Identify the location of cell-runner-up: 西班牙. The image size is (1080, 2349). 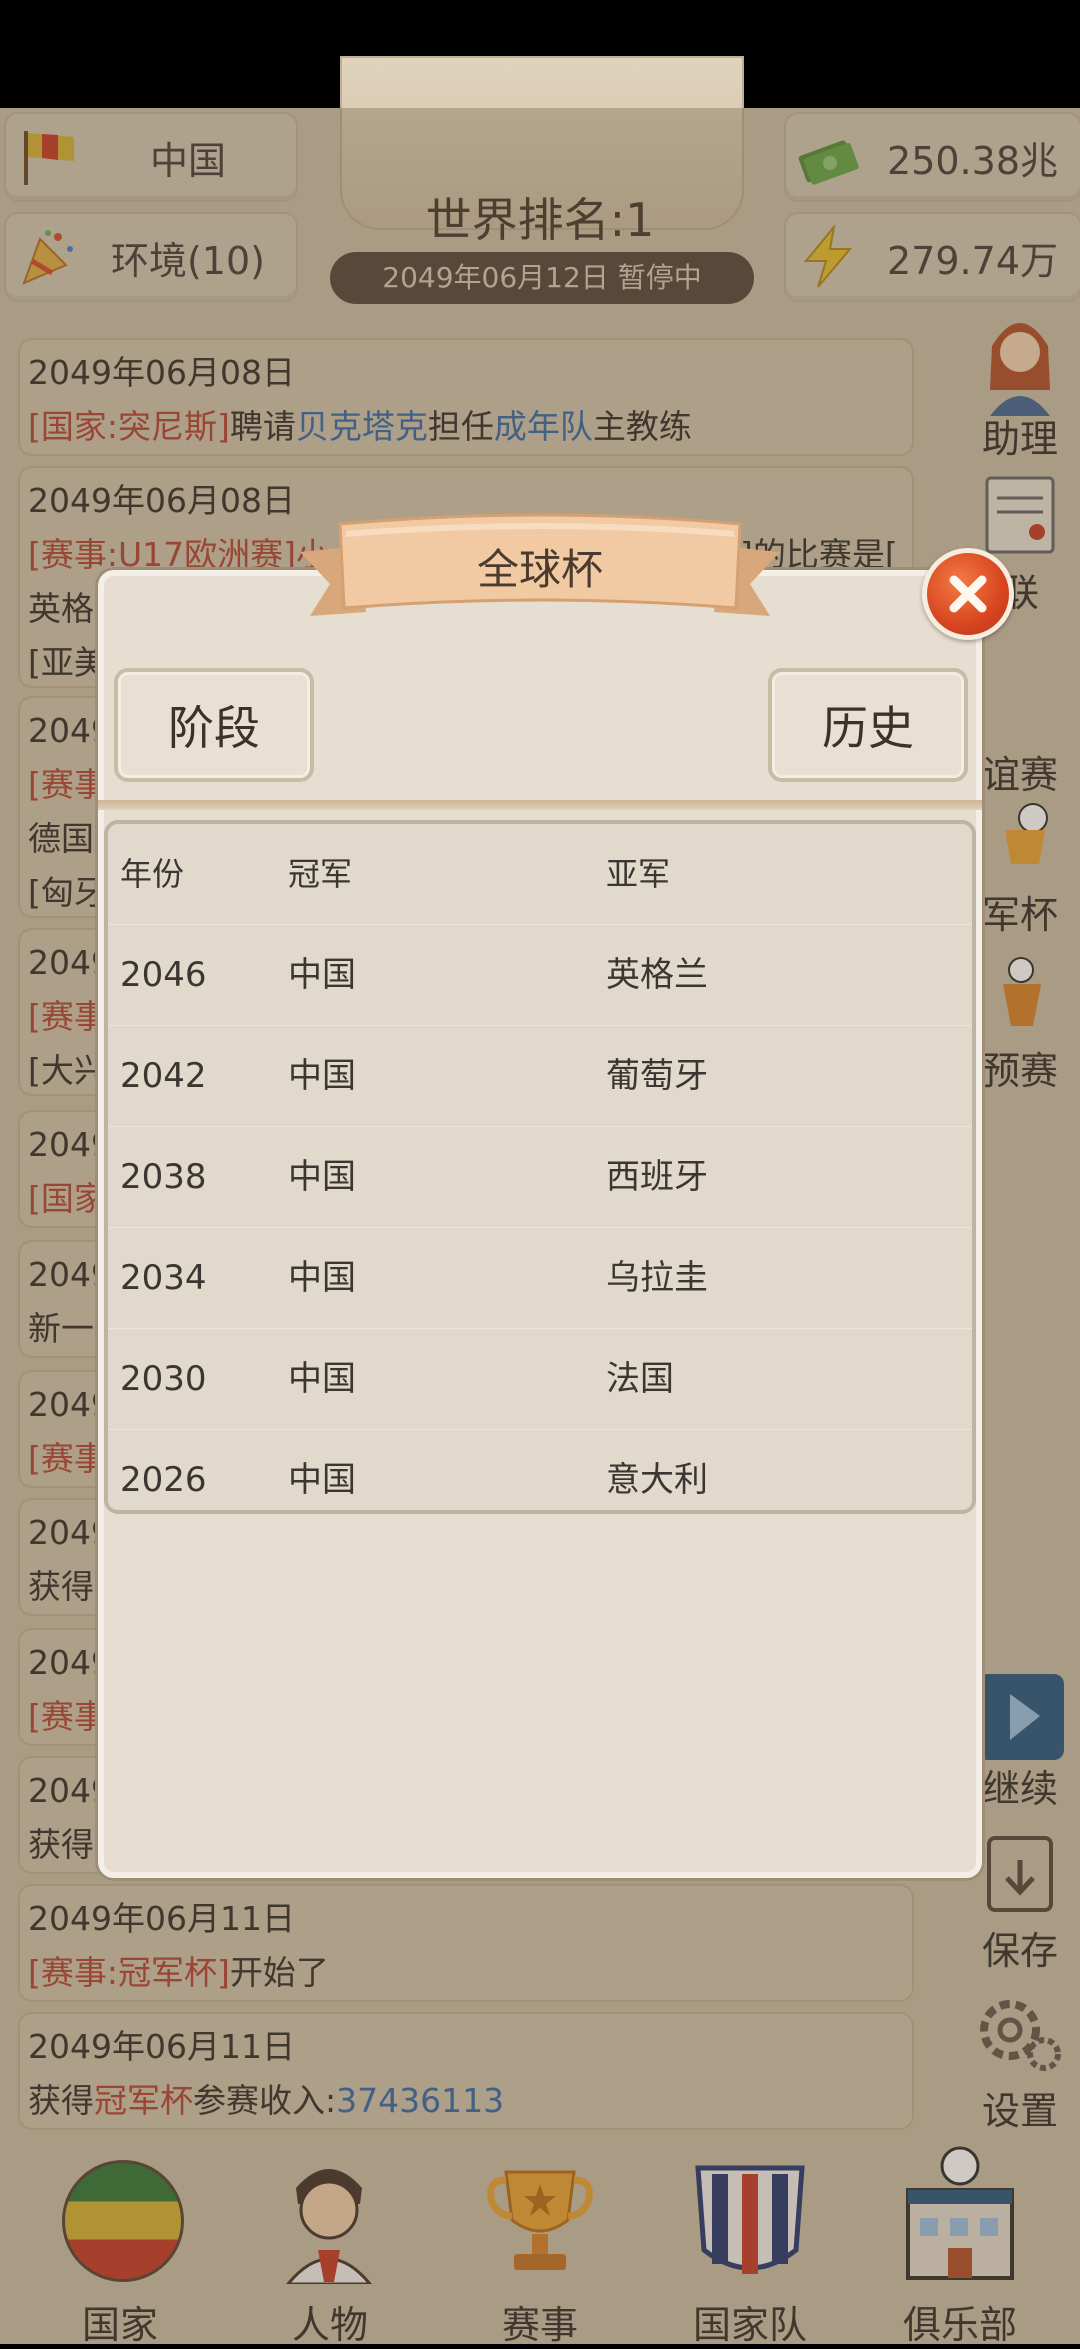
(657, 1177).